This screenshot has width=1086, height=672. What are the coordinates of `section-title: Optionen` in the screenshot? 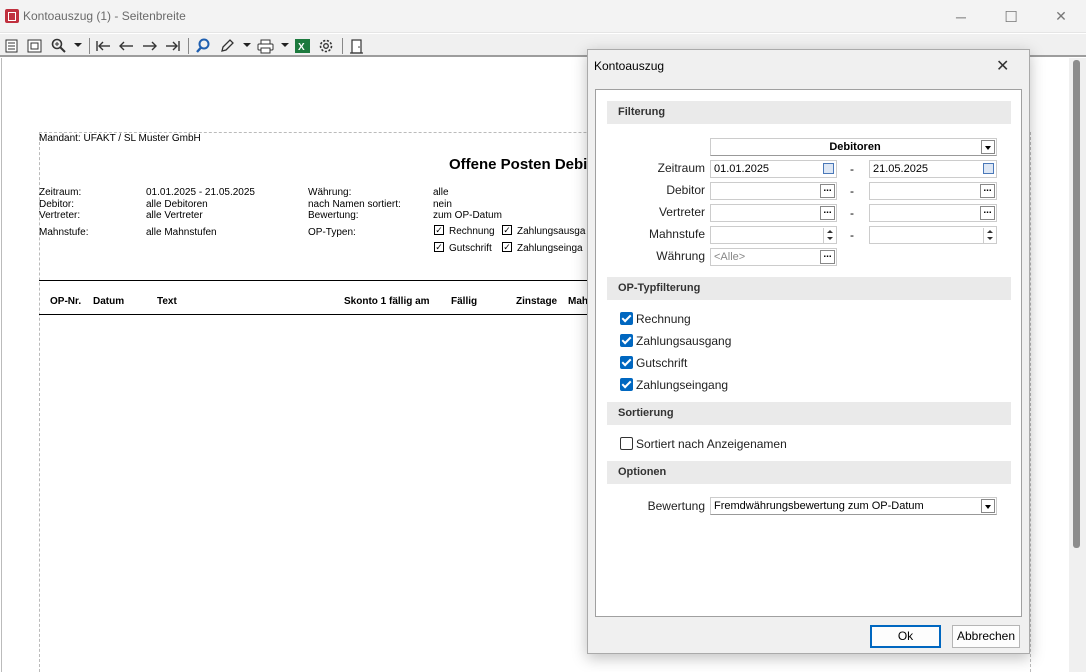 It's located at (642, 472).